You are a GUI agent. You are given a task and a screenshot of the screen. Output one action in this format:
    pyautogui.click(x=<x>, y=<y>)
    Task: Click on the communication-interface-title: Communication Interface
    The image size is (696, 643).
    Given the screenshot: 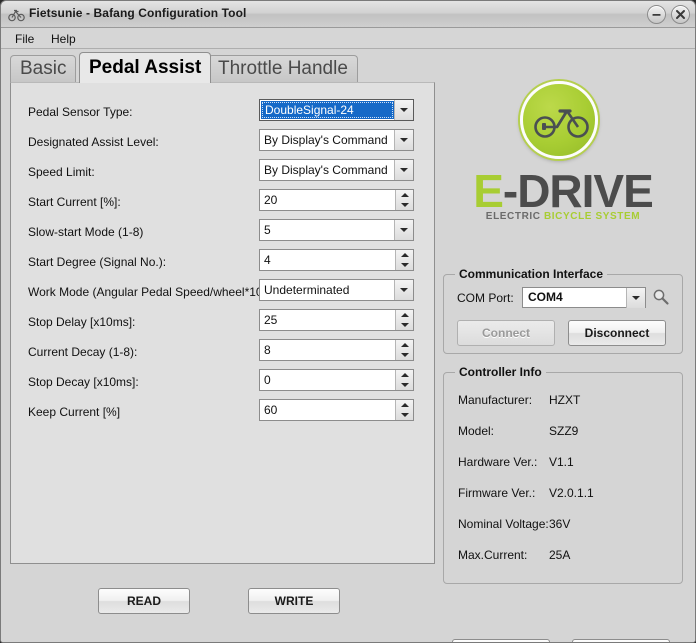 What is the action you would take?
    pyautogui.click(x=531, y=274)
    